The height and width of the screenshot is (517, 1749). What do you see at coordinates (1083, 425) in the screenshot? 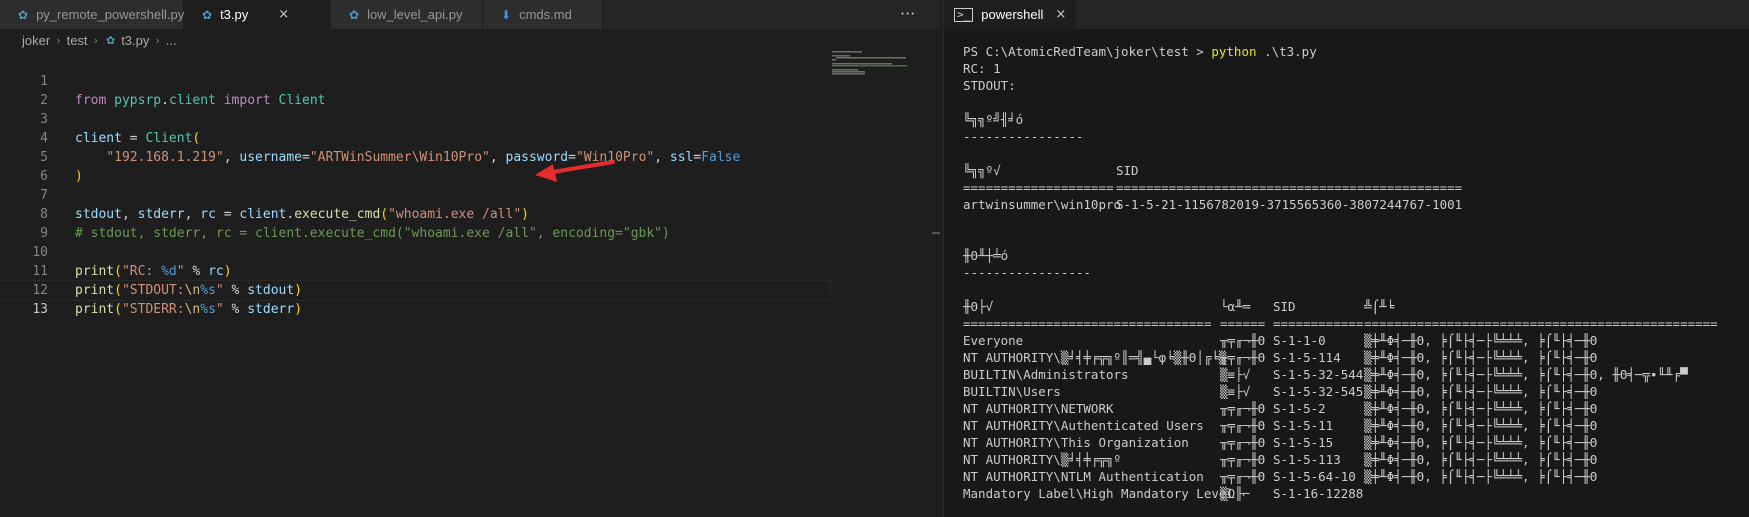
I see `group-name: NT AUTHORITY\Authenticated Users` at bounding box center [1083, 425].